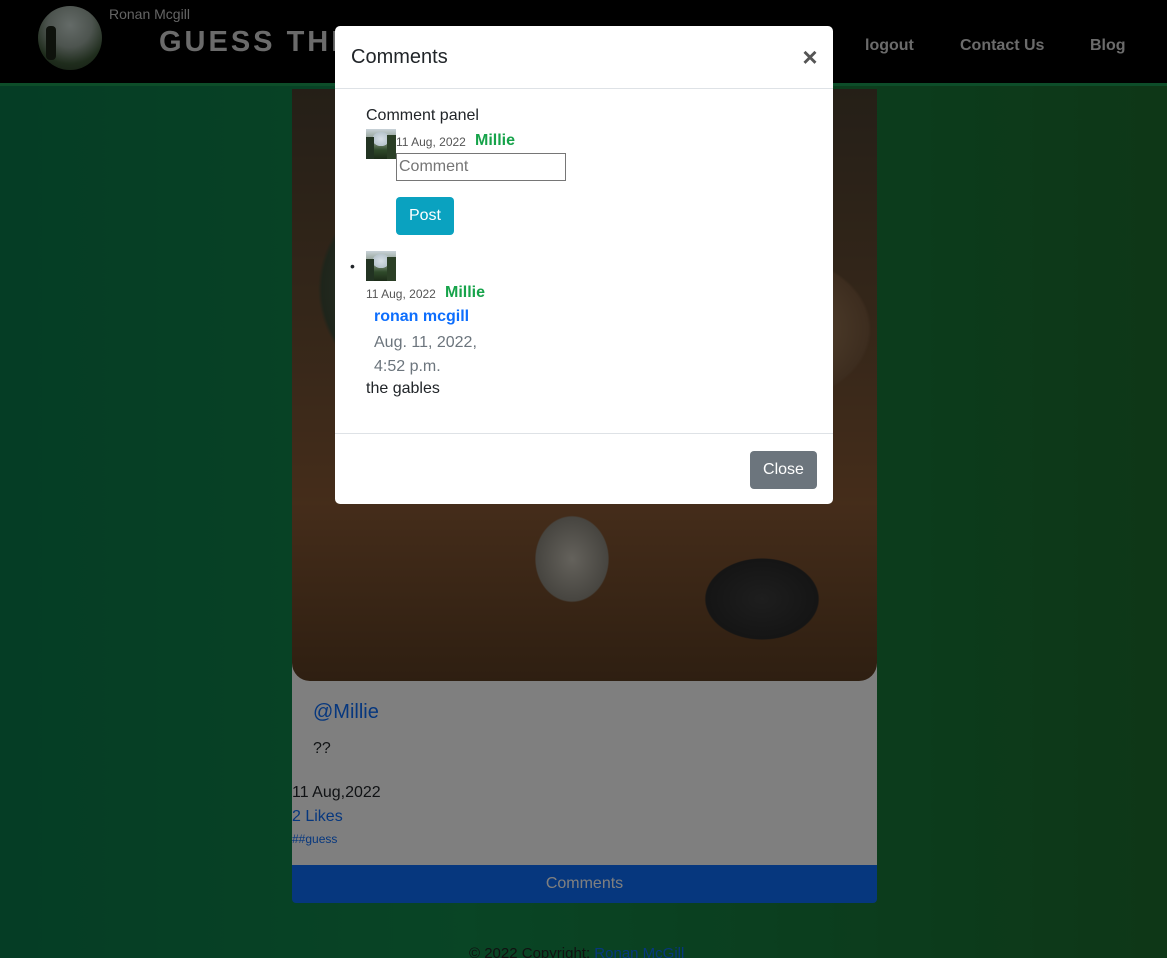 The image size is (1167, 958). I want to click on comment-avatar, so click(381, 266).